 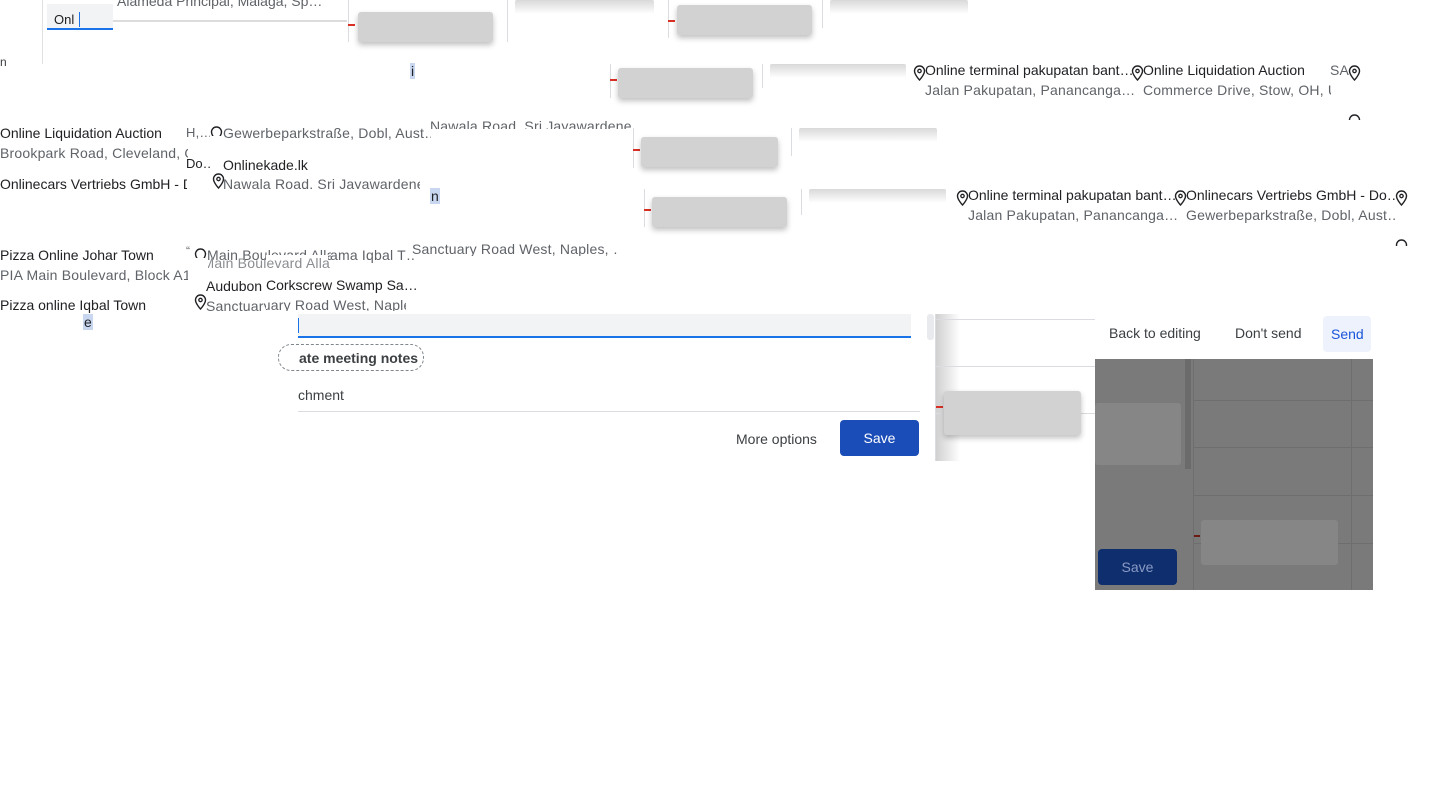 What do you see at coordinates (1155, 333) in the screenshot?
I see `back-to-editing-button: Back to editing` at bounding box center [1155, 333].